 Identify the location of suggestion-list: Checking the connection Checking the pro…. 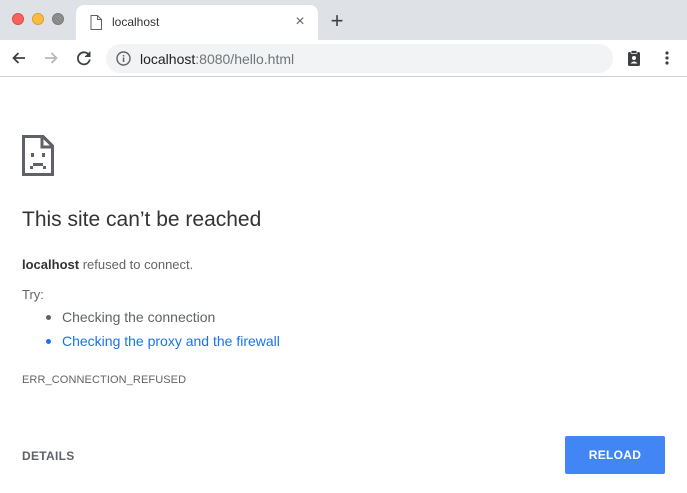
(162, 332).